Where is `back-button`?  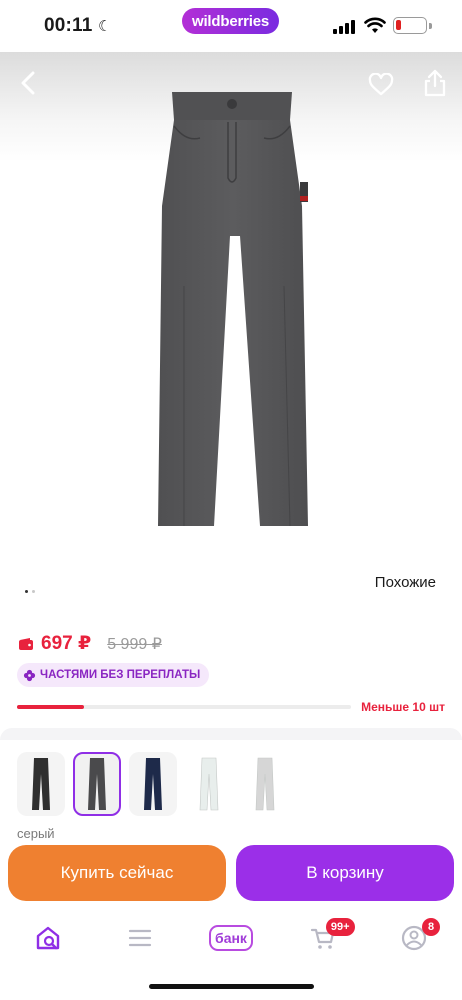 back-button is located at coordinates (29, 83).